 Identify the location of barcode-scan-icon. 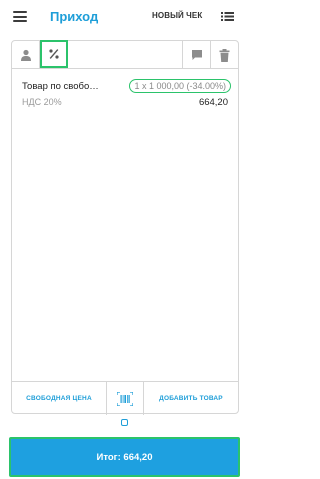
(125, 398).